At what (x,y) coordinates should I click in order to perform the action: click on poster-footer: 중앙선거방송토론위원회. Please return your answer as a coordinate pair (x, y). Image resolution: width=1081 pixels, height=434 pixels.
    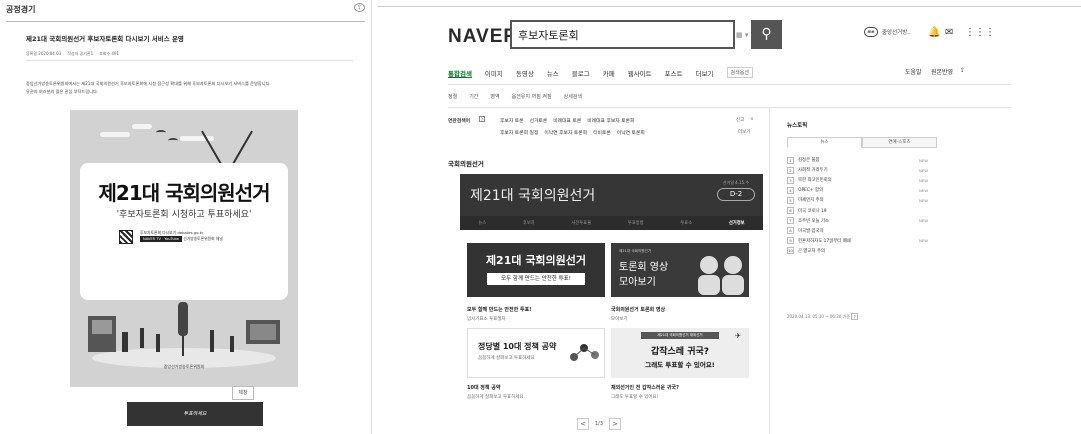
    Looking at the image, I should click on (184, 366).